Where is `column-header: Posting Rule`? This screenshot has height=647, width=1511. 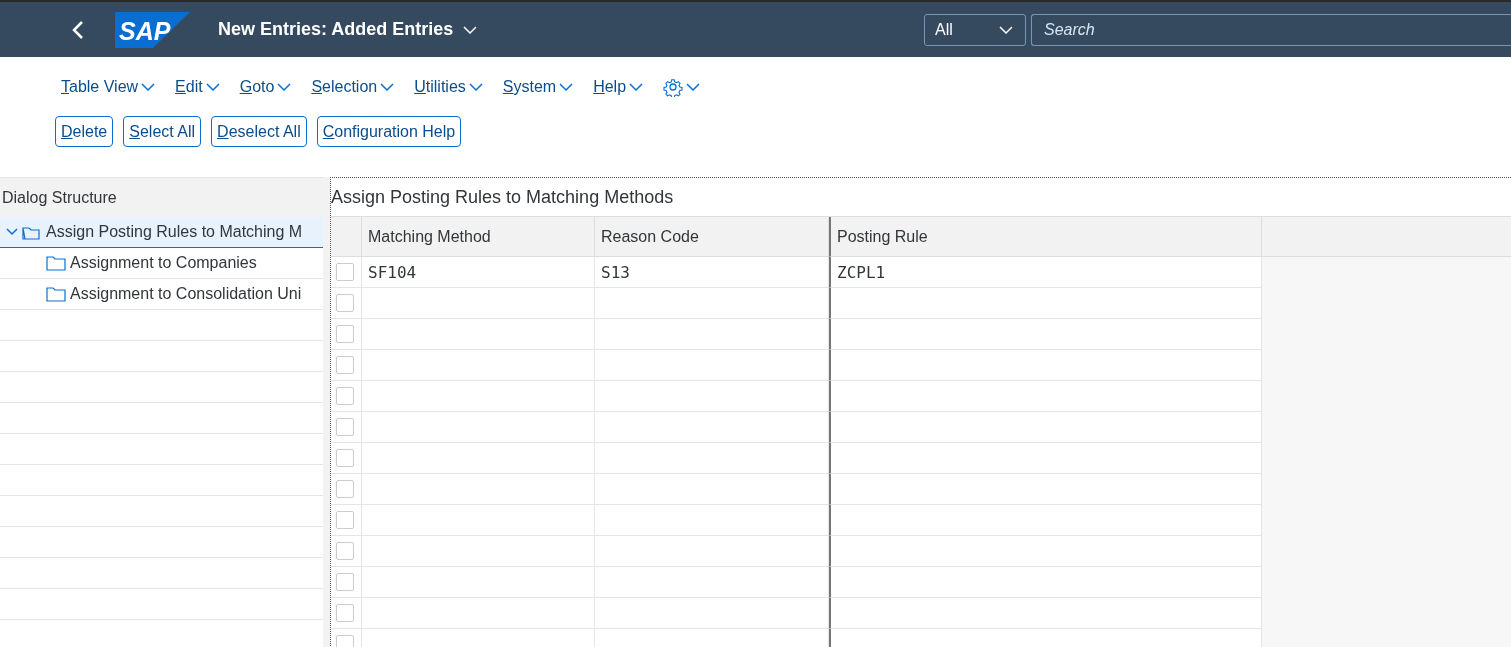
column-header: Posting Rule is located at coordinates (1045, 237).